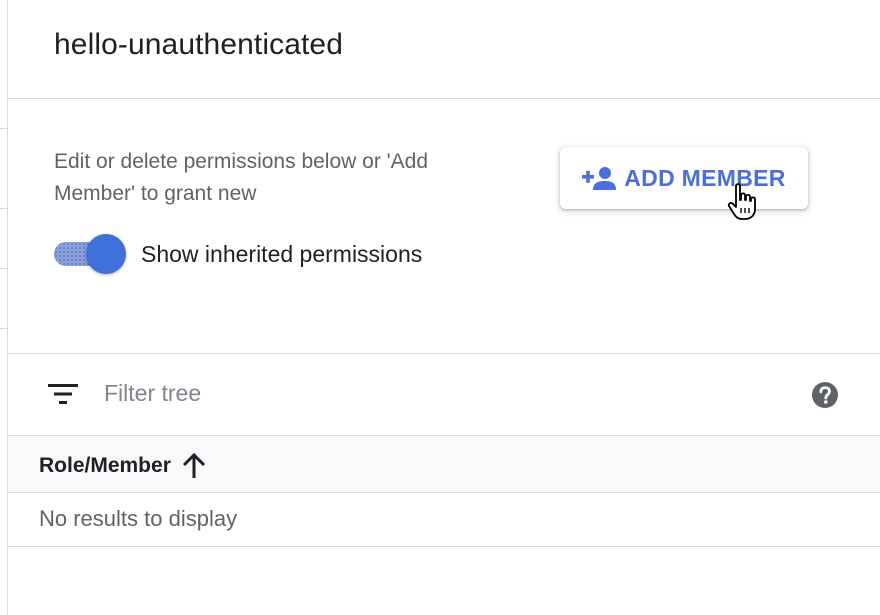 This screenshot has height=615, width=880. I want to click on role-member-column-label: Role/Member, so click(105, 465).